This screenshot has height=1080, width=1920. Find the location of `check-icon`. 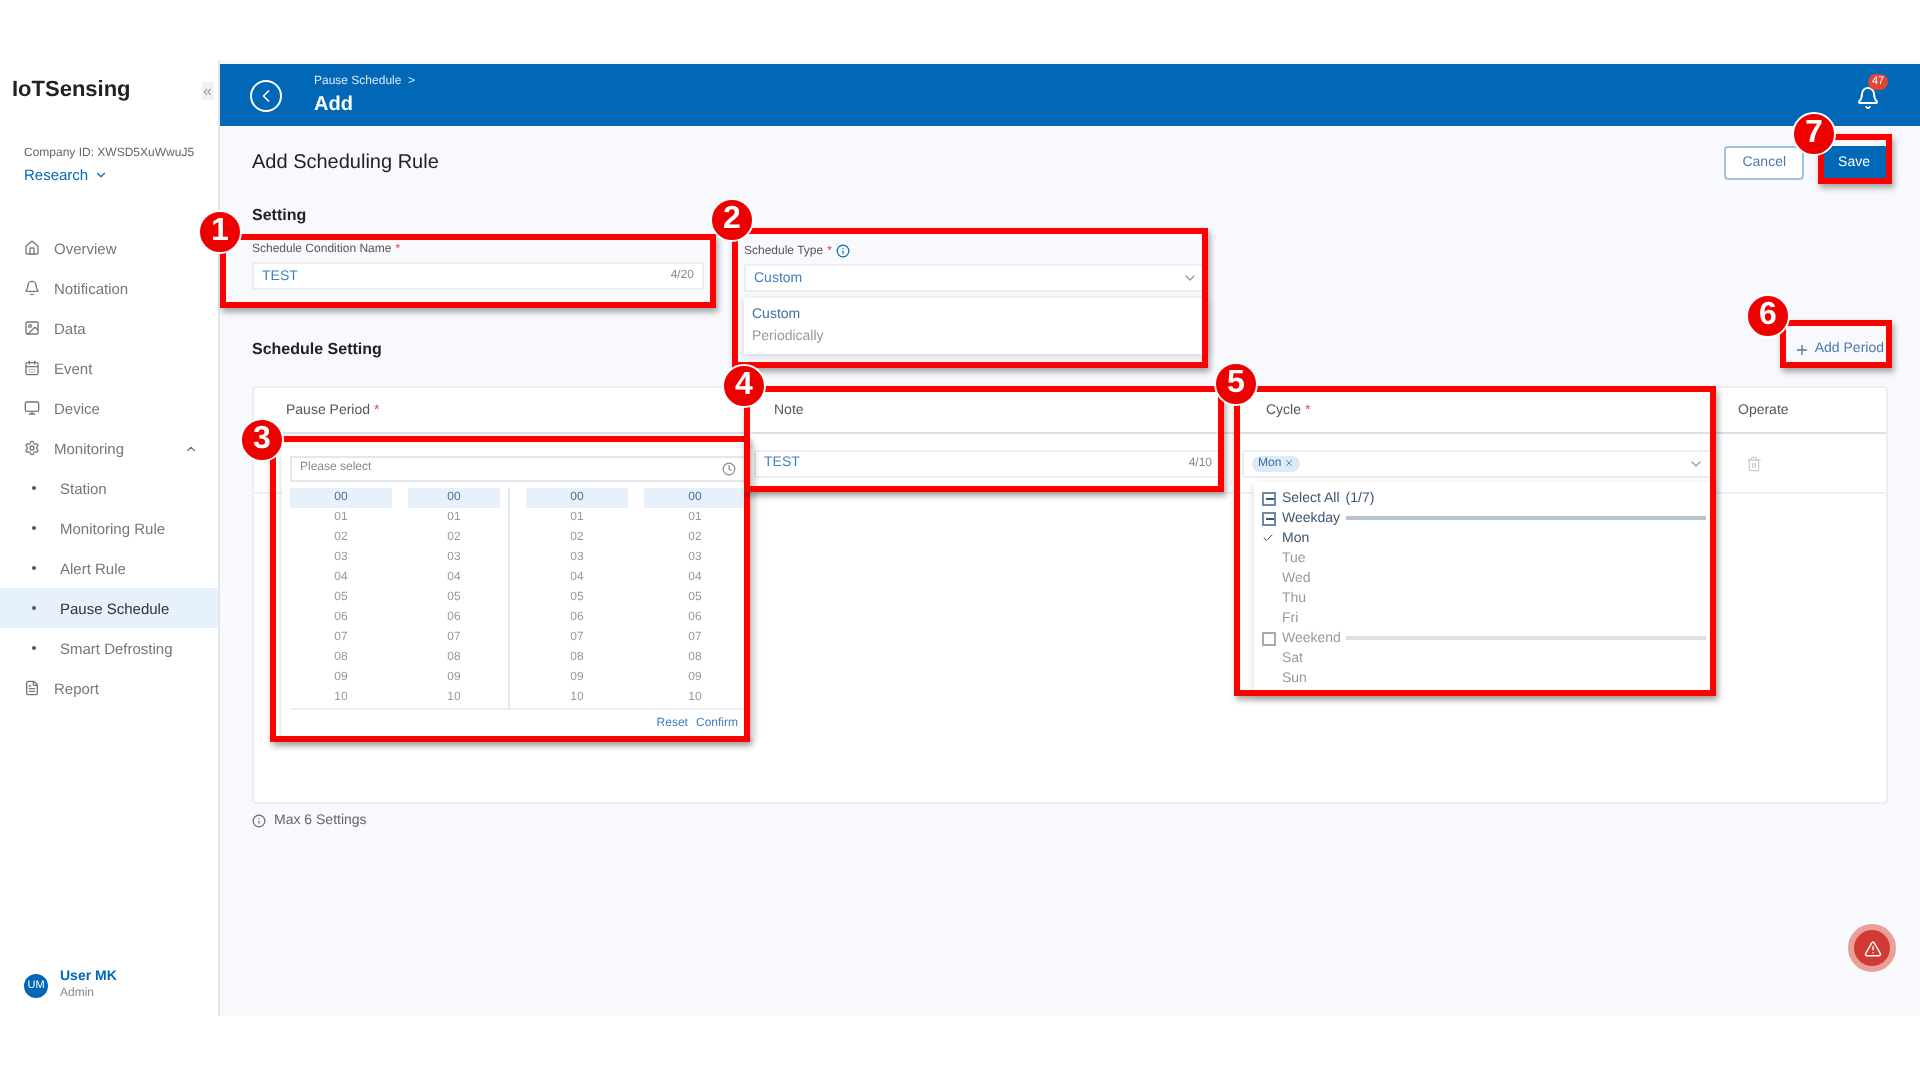

check-icon is located at coordinates (1268, 538).